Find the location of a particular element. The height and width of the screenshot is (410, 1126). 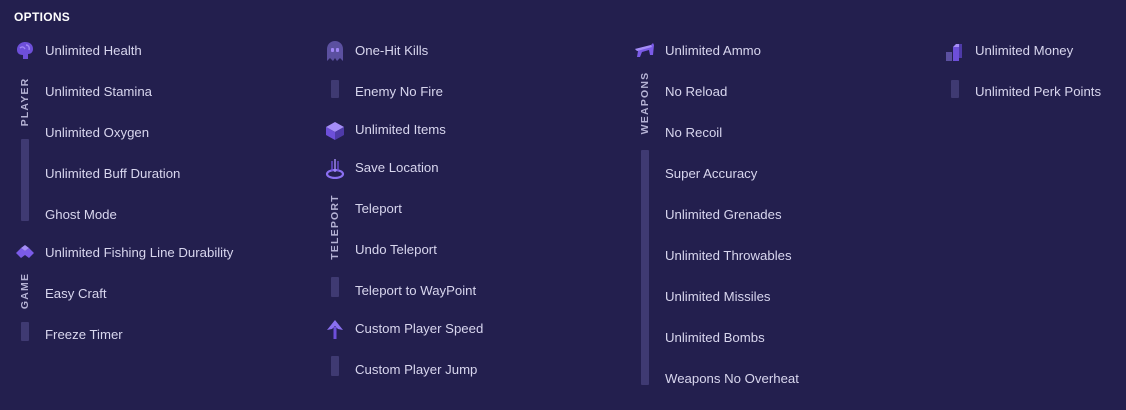

option-ghost-mode: Ghost Mode is located at coordinates (81, 215).